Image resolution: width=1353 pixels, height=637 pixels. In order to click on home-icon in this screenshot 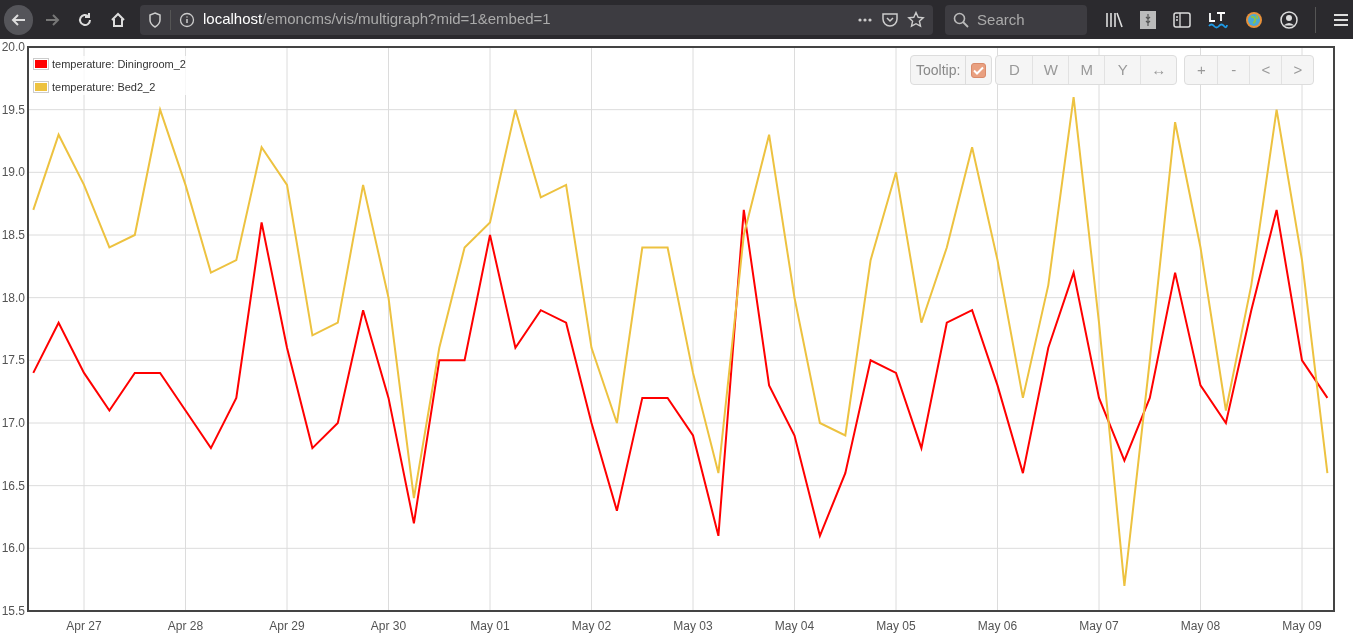, I will do `click(117, 19)`.